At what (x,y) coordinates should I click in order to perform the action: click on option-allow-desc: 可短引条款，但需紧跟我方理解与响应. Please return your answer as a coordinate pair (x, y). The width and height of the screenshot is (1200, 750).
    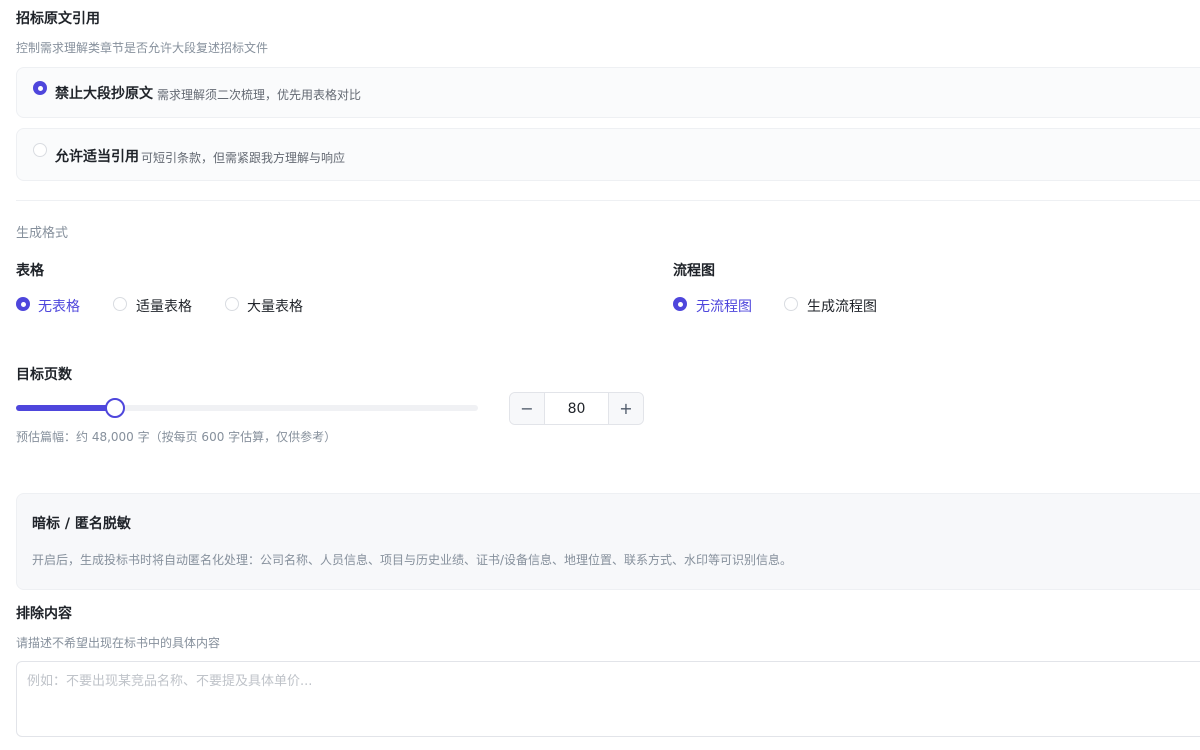
    Looking at the image, I should click on (243, 158).